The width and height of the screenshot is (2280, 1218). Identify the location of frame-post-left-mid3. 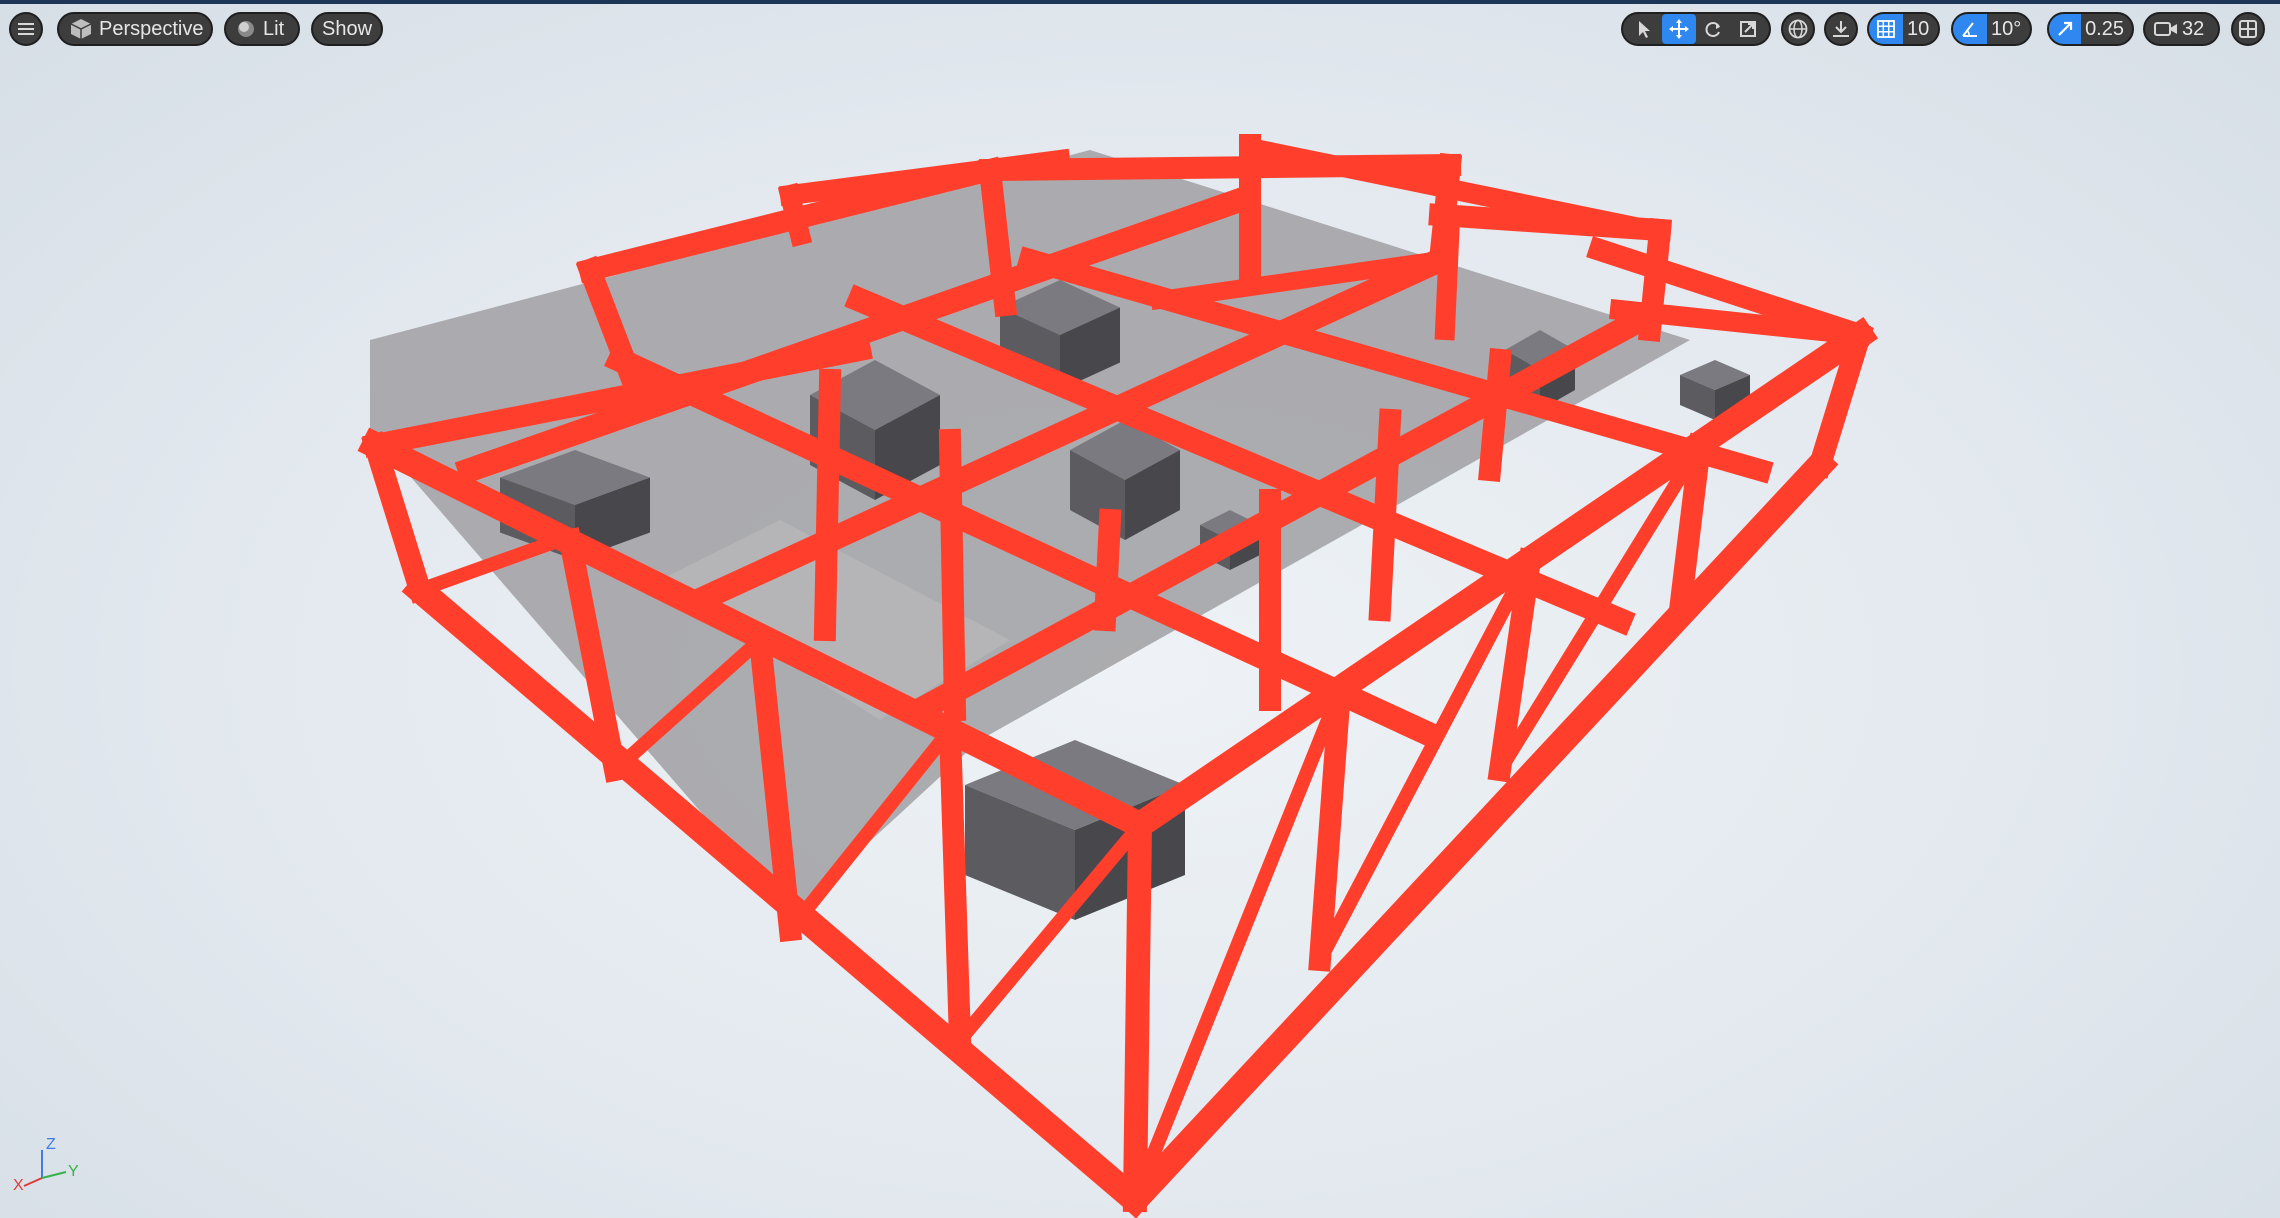
(955, 885).